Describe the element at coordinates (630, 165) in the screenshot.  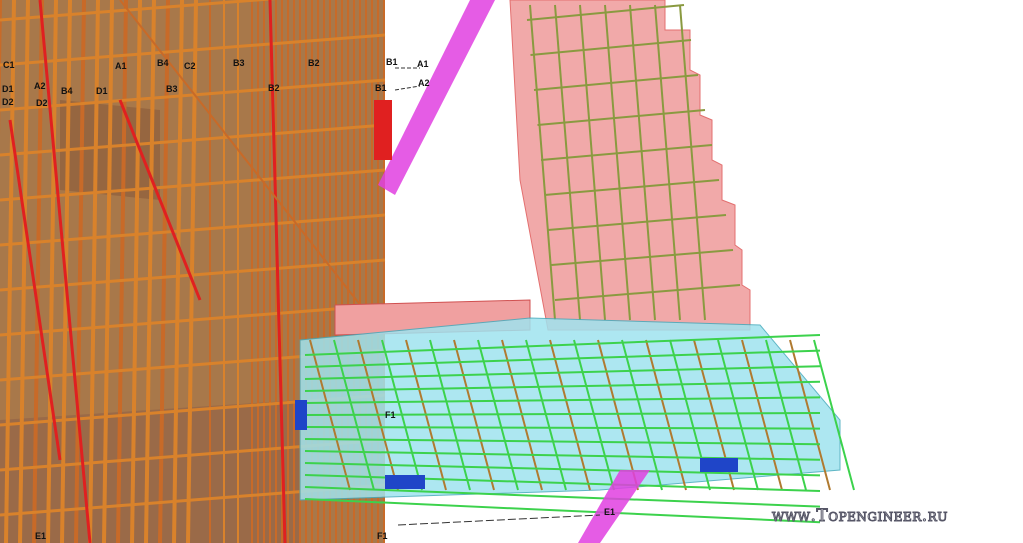
I see `staircase` at that location.